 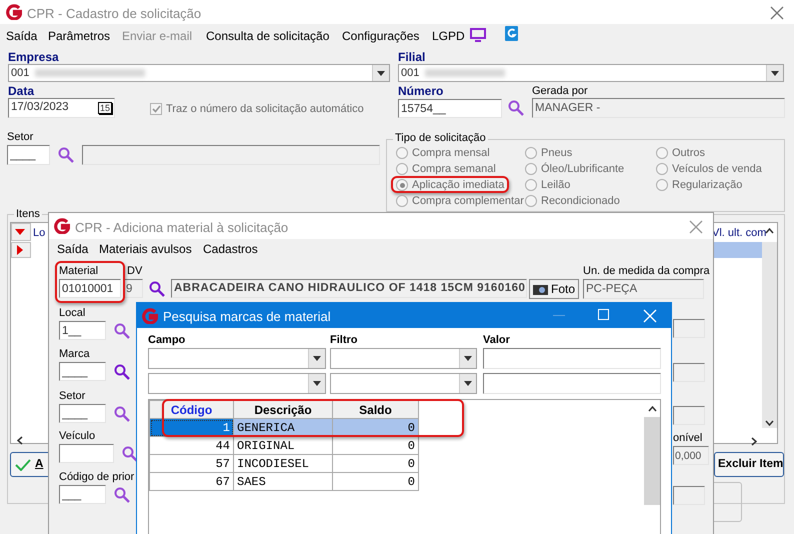 What do you see at coordinates (440, 138) in the screenshot?
I see `group-title: Tipo de solicitação` at bounding box center [440, 138].